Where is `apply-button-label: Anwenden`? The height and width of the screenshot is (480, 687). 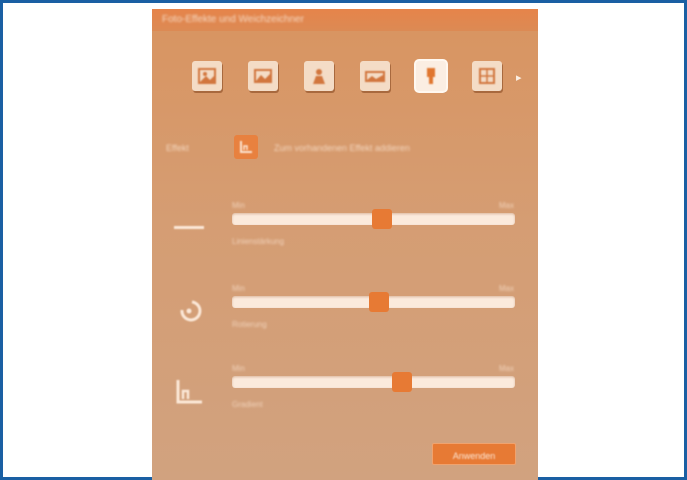
apply-button-label: Anwenden is located at coordinates (474, 456).